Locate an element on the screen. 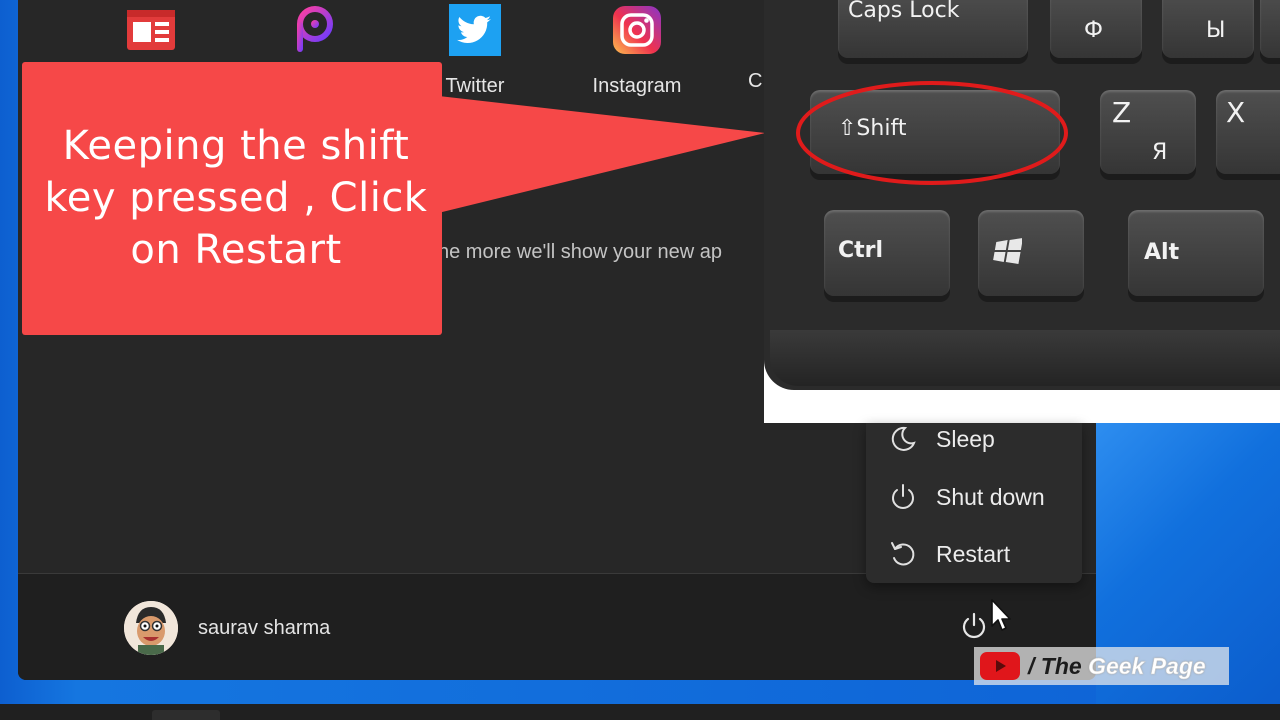  avatar is located at coordinates (151, 628).